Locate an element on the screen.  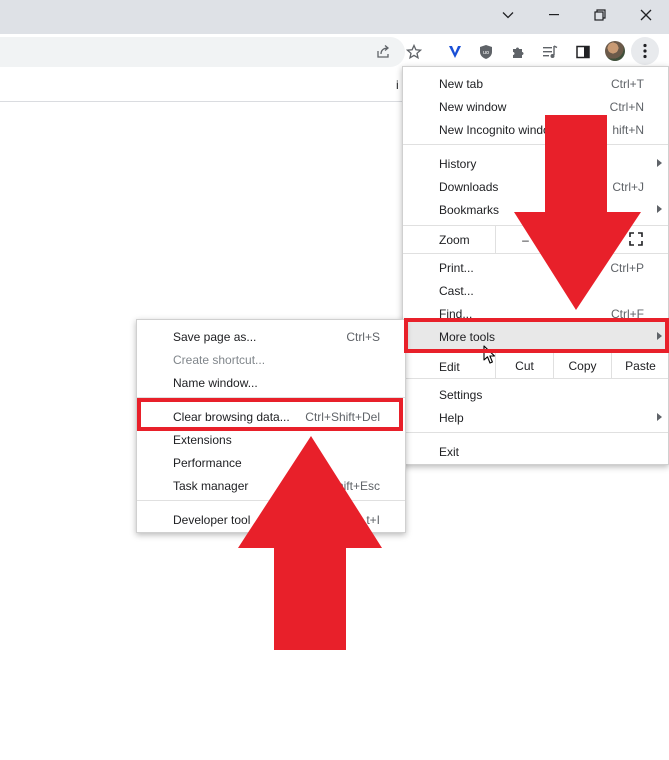
up-arrow-annotation is located at coordinates (310, 543).